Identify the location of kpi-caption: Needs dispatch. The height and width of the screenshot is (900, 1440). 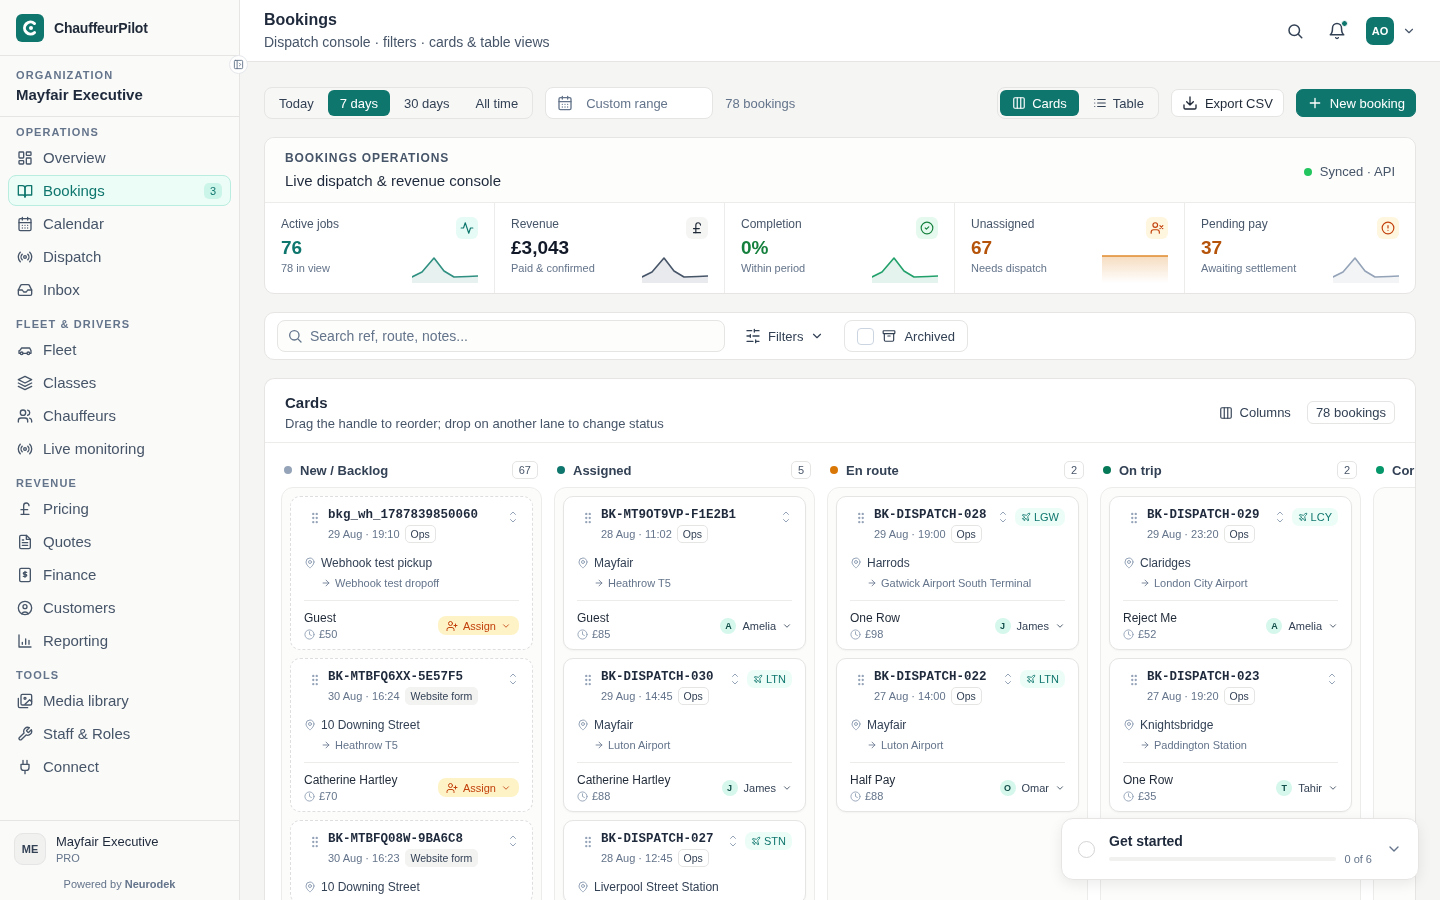
(1009, 268).